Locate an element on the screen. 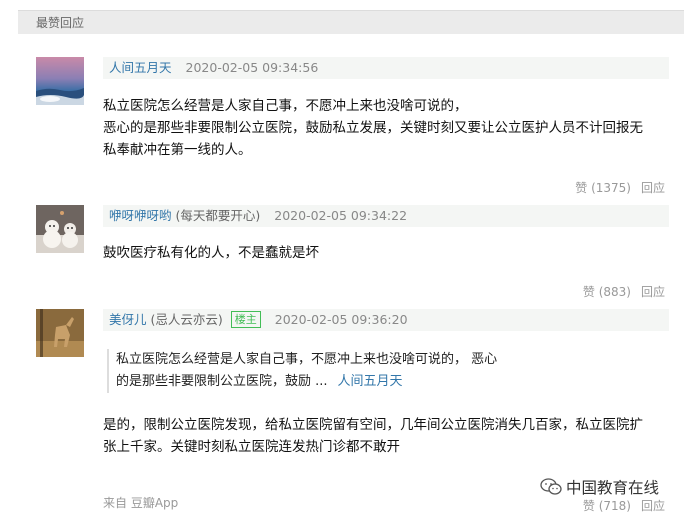 The width and height of the screenshot is (695, 518). comment-meta: 咿呀咿呀哟 (每天都要开心) 2020-02-05 09:34:22 is located at coordinates (386, 216).